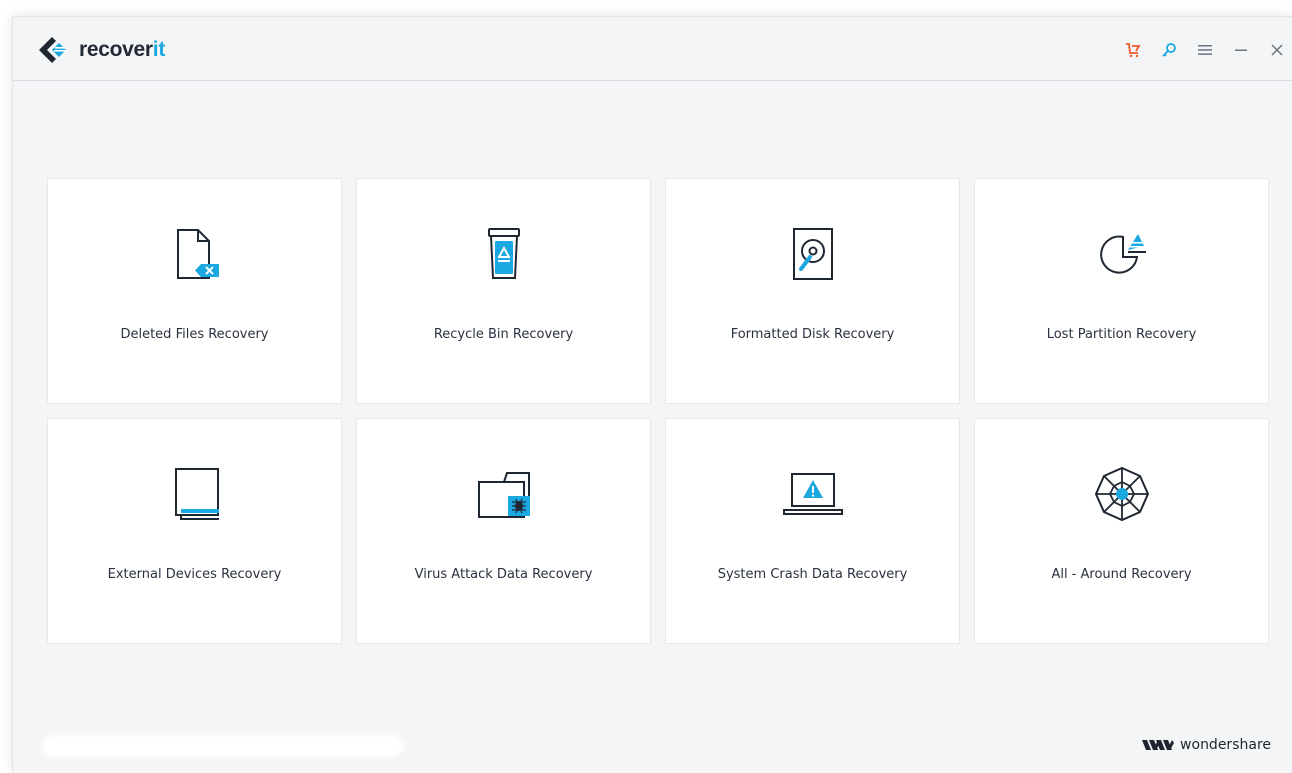  I want to click on external-device-icon, so click(195, 494).